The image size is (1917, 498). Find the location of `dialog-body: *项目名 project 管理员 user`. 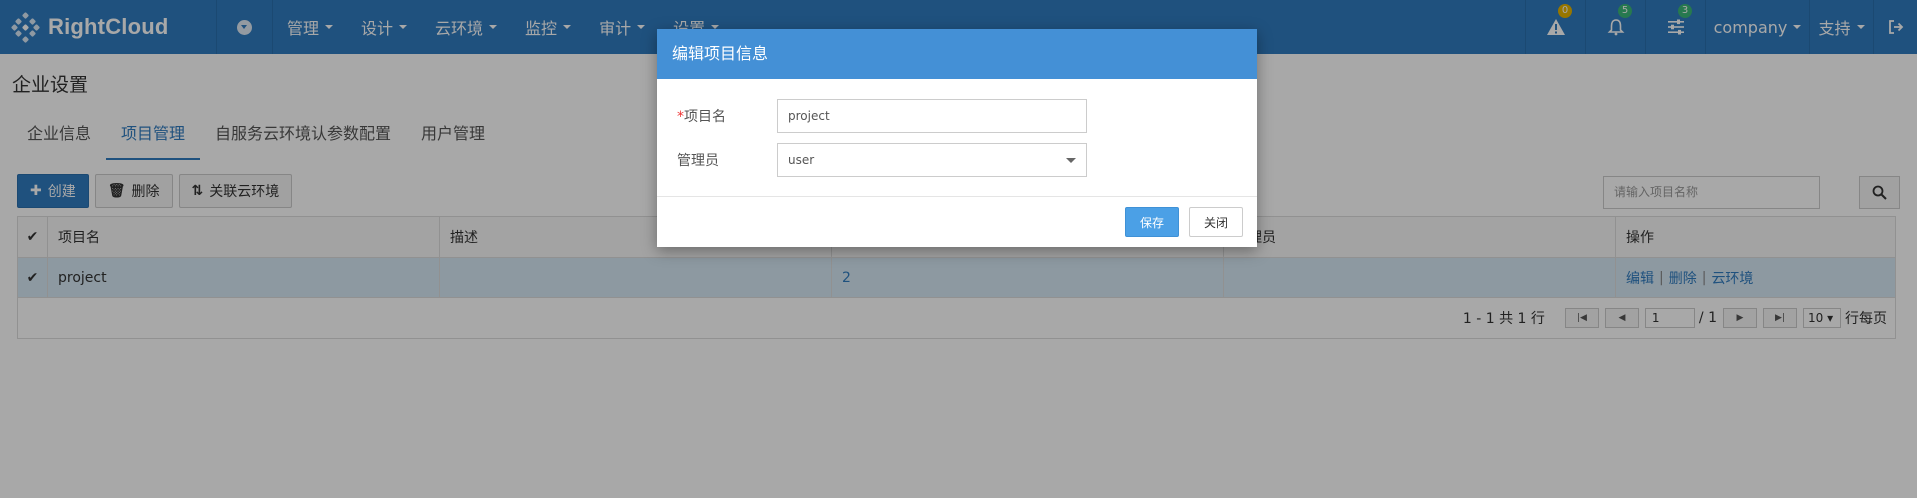

dialog-body: *项目名 project 管理员 user is located at coordinates (957, 138).